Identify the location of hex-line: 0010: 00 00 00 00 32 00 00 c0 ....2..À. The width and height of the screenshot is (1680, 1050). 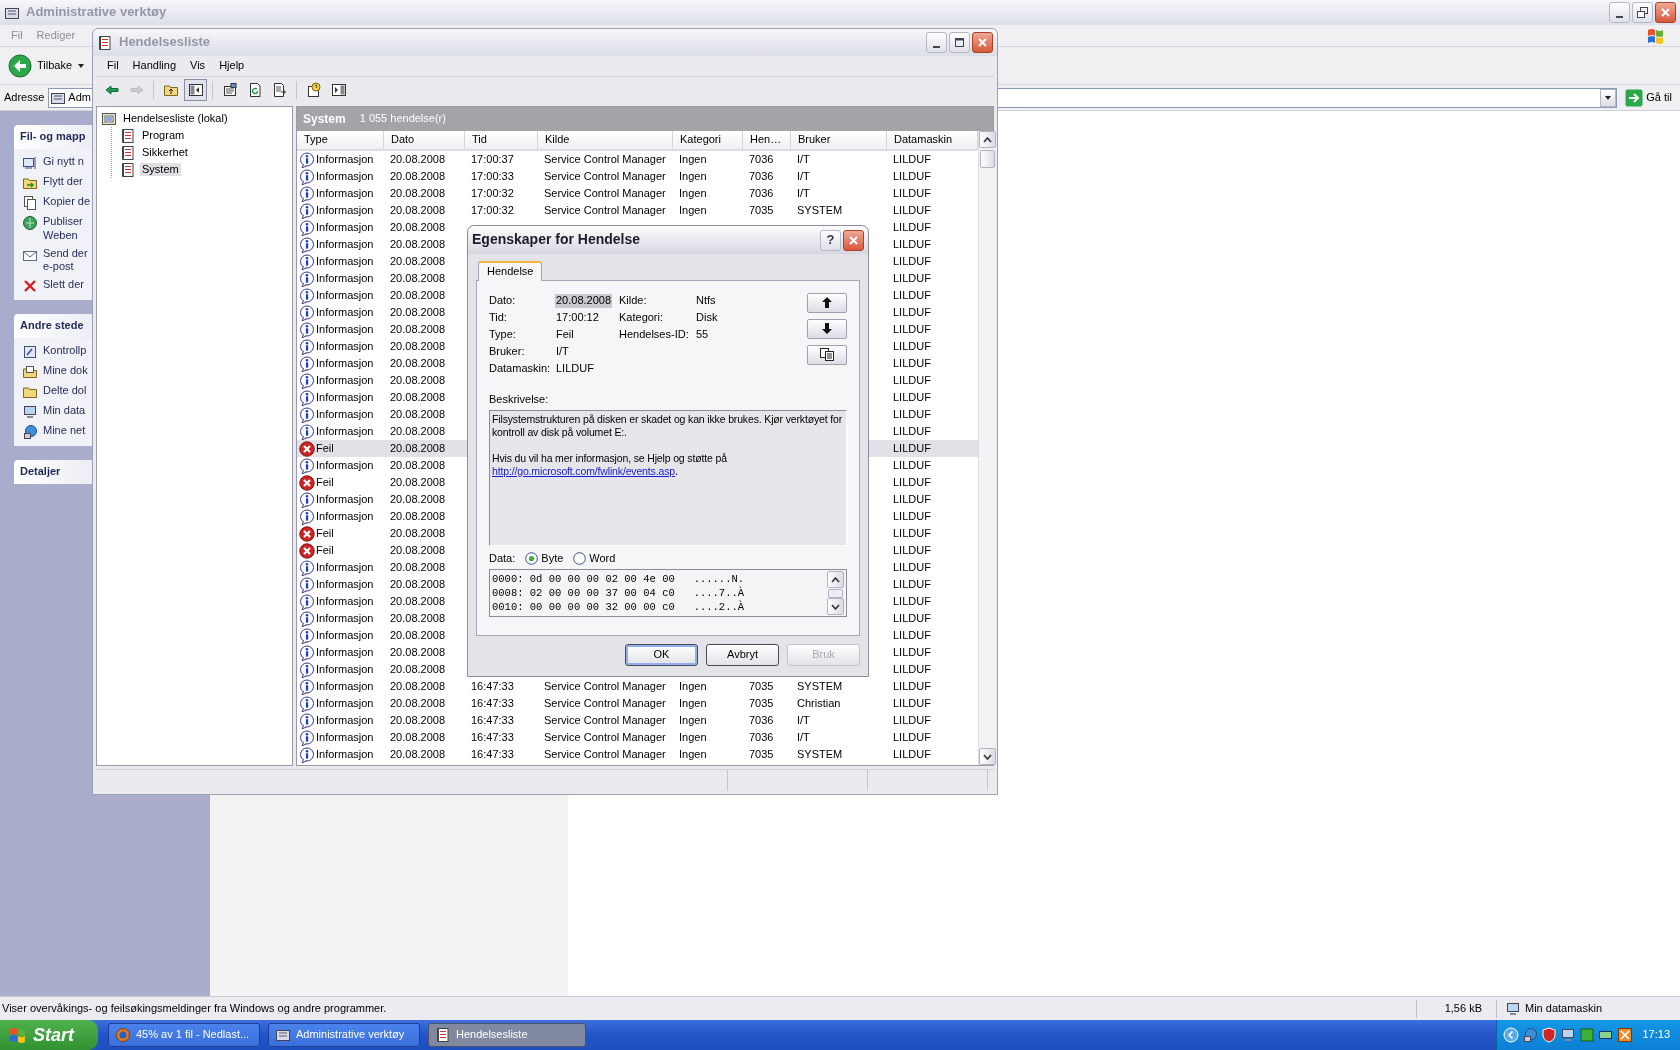
(619, 607).